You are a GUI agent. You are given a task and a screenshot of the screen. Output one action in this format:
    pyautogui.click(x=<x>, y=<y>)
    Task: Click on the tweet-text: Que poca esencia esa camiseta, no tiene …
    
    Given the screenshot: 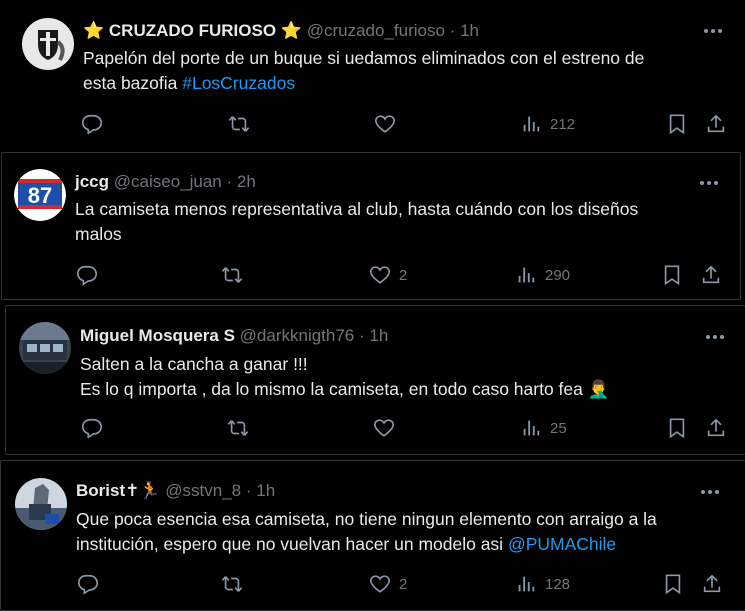 What is the action you would take?
    pyautogui.click(x=401, y=532)
    